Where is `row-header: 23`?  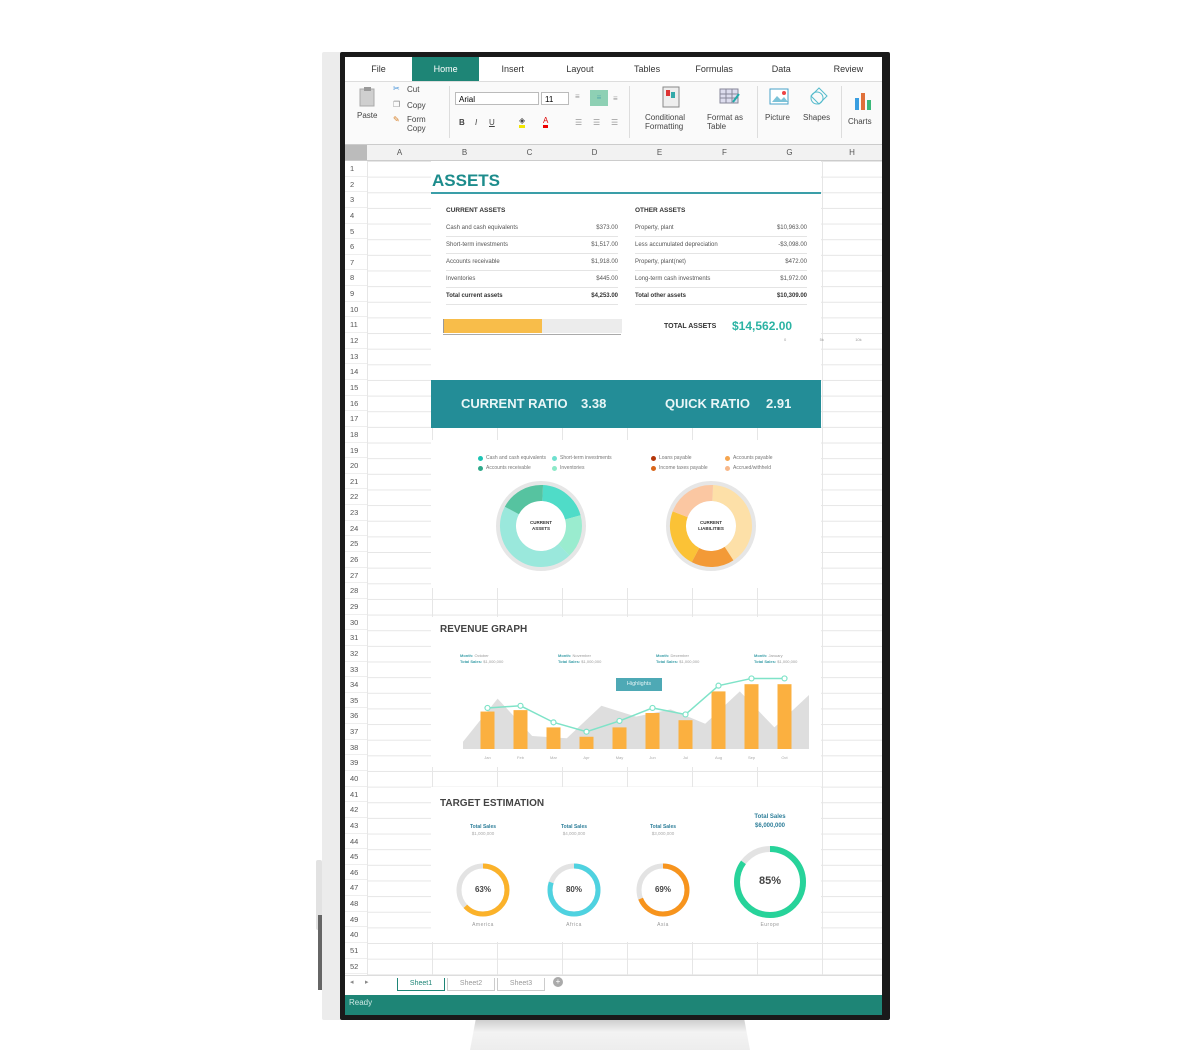 row-header: 23 is located at coordinates (356, 513).